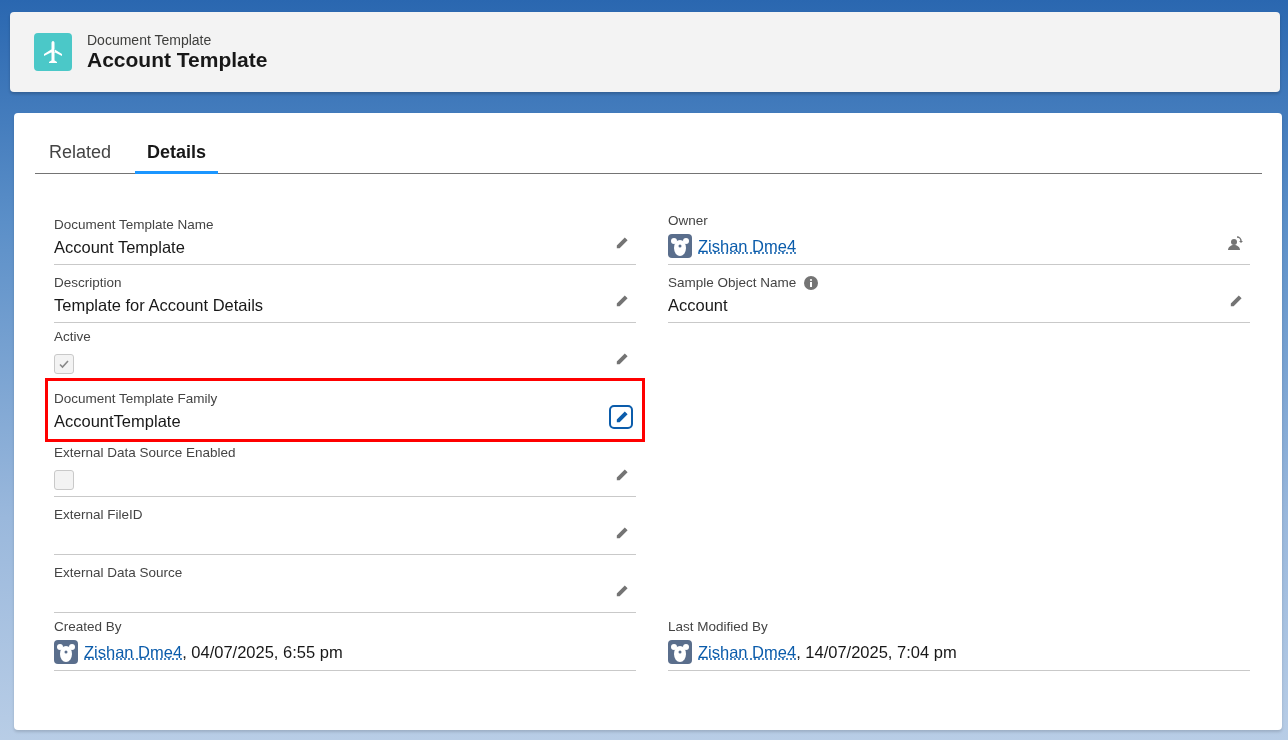  I want to click on field-value: AccountTemplate, so click(118, 422).